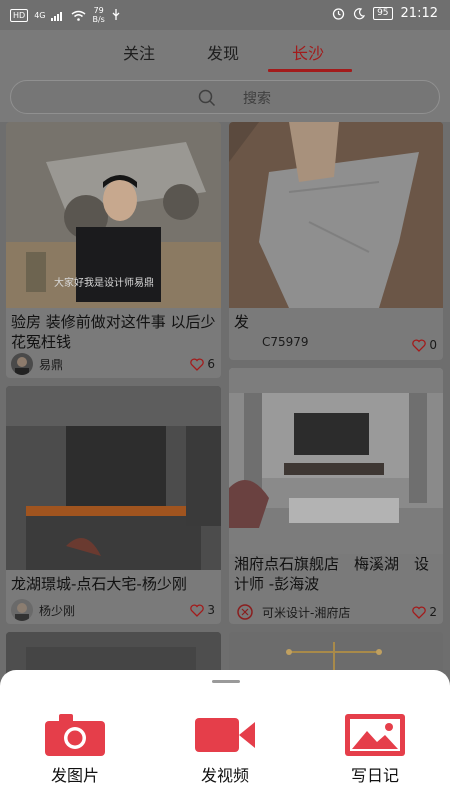 This screenshot has width=450, height=800. I want to click on like-count: 2, so click(424, 612).